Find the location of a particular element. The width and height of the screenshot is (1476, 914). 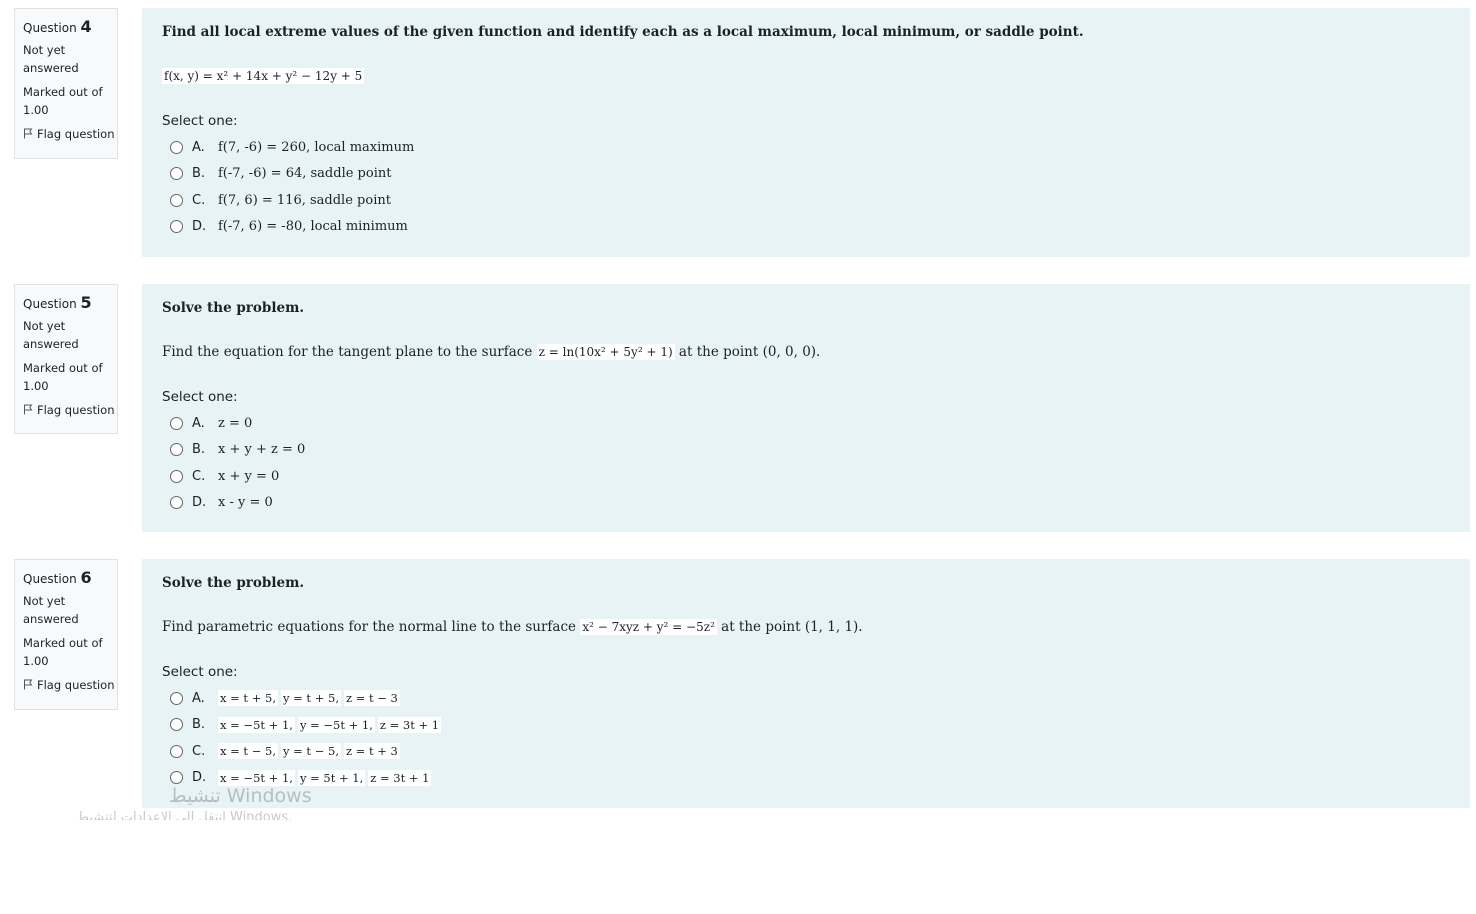

option-text: z = 0 is located at coordinates (235, 423).